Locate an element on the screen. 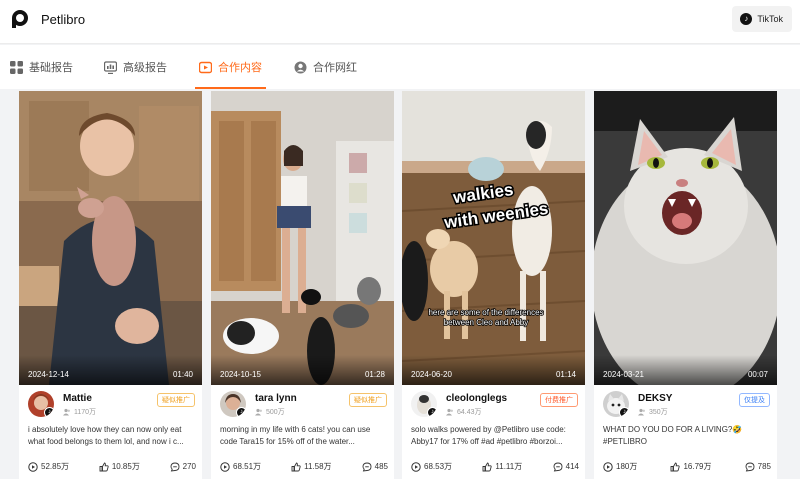 The image size is (800, 479). play-count-value: 180万 is located at coordinates (627, 466).